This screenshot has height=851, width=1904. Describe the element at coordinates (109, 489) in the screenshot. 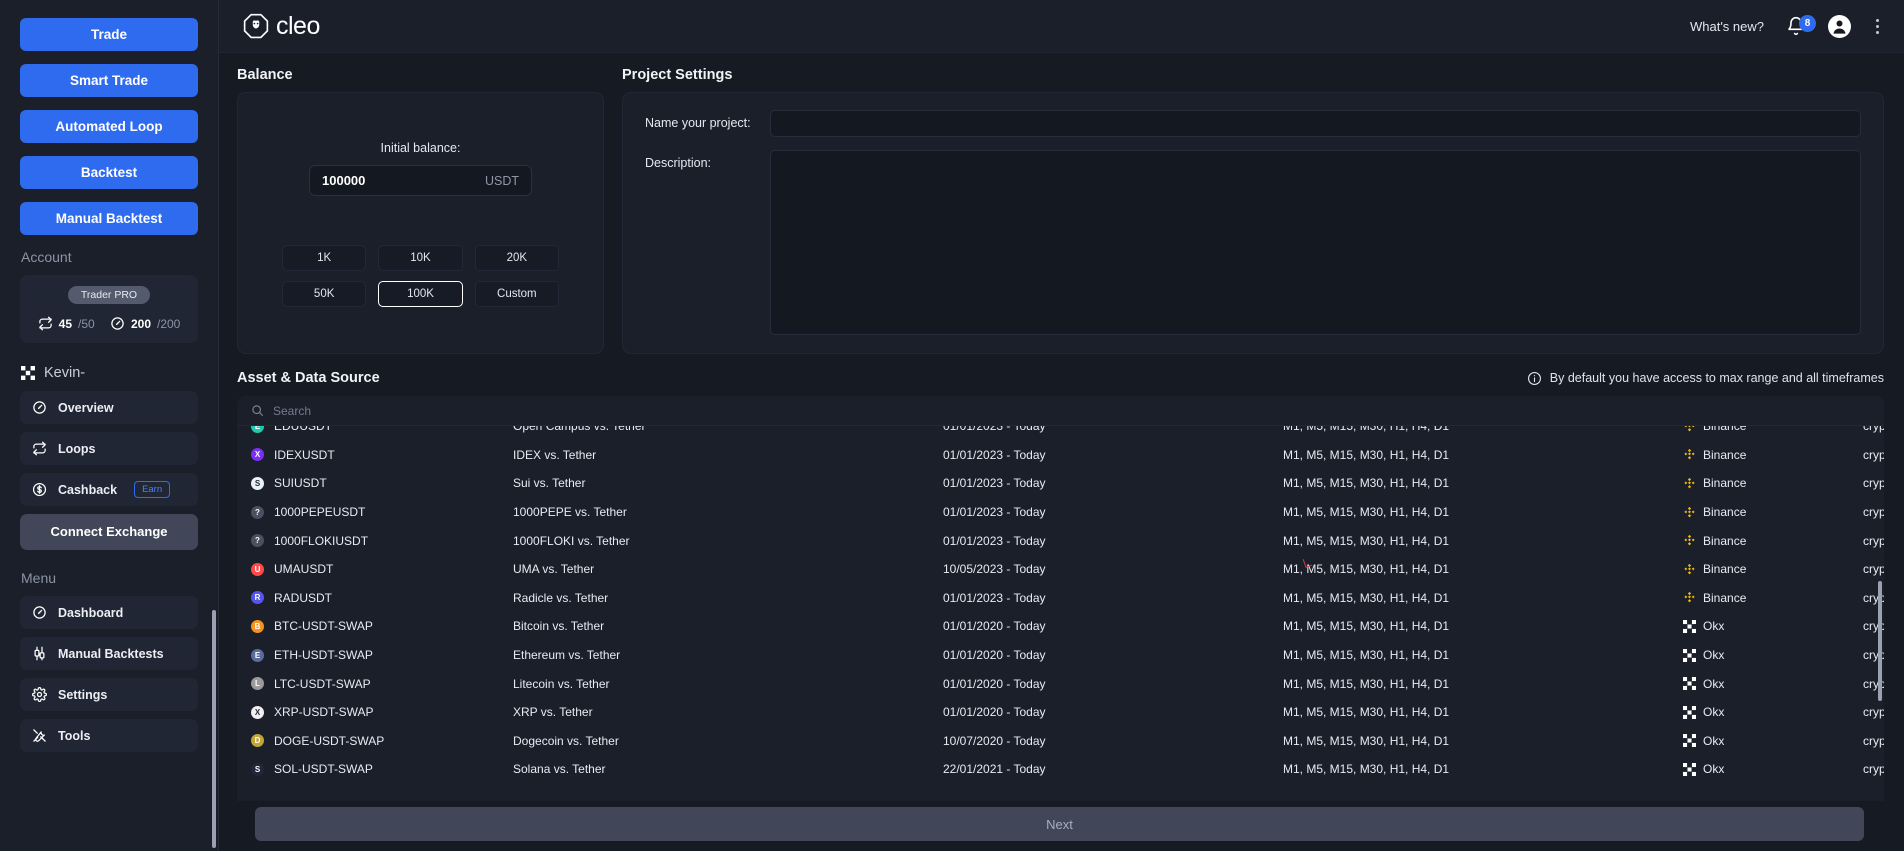

I see `sidebar-item-cashback: Cashback Earn` at that location.